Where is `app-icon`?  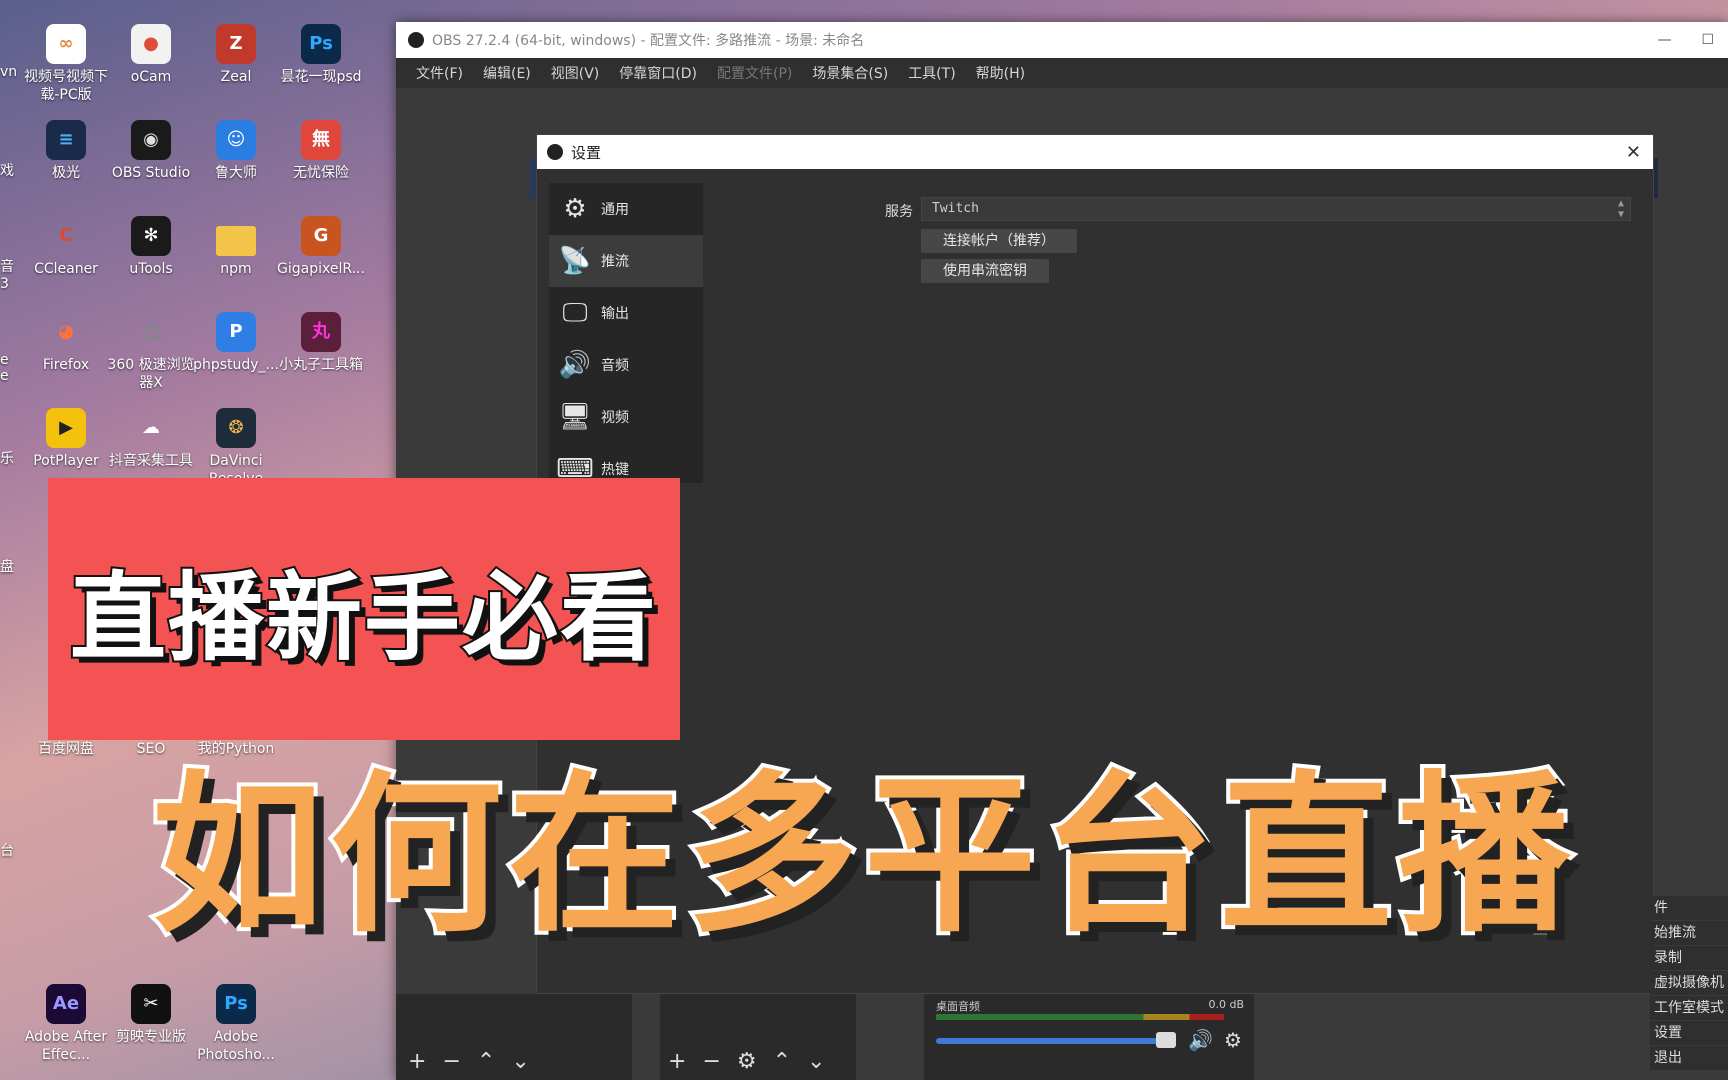 app-icon is located at coordinates (236, 241).